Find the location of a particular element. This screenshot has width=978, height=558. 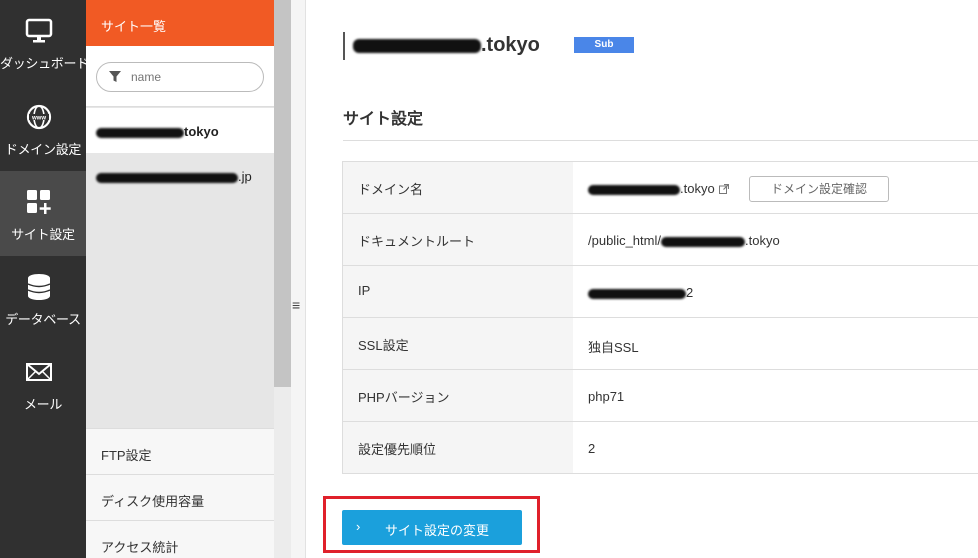

main-nav: ダッシュボード www ドメイン設定 サイト設定 データベース メール is located at coordinates (44, 279).